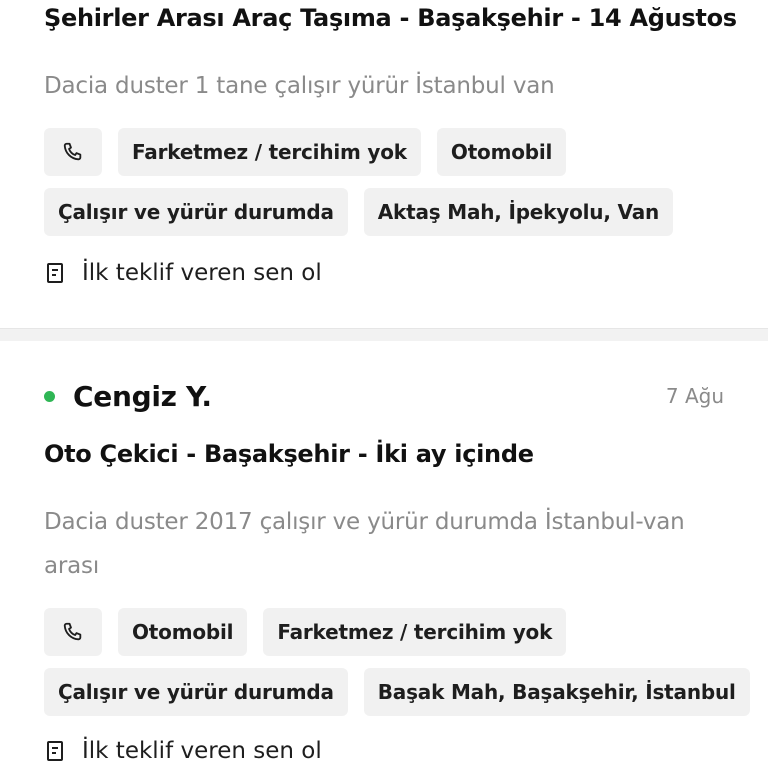 This screenshot has width=768, height=768. I want to click on listing-date: 7 Ağu, so click(694, 396).